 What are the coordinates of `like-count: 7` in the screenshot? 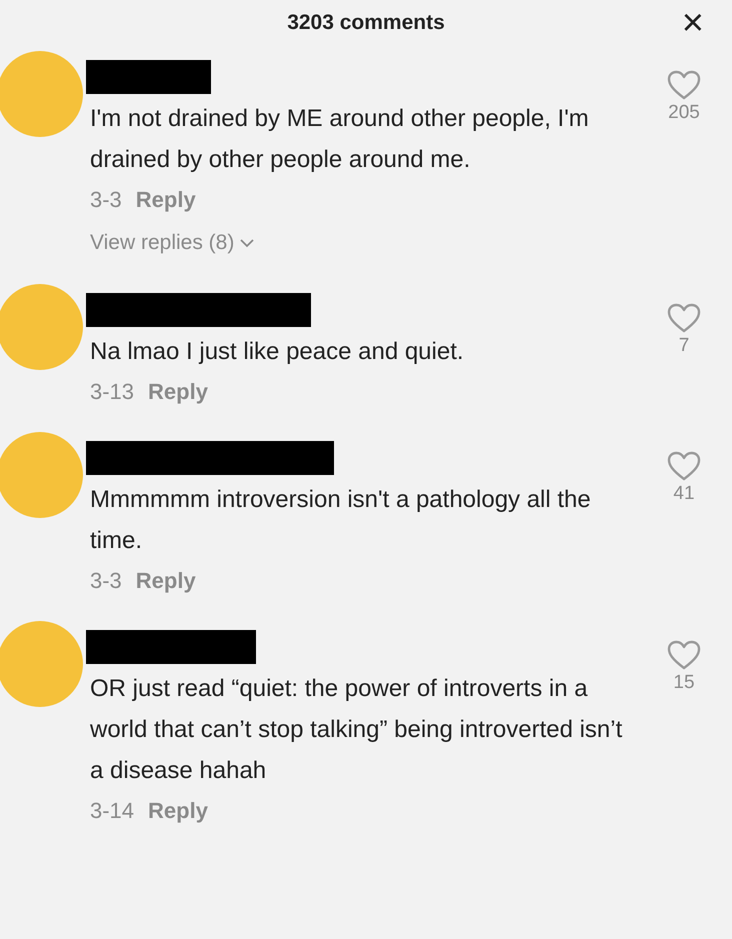 It's located at (684, 346).